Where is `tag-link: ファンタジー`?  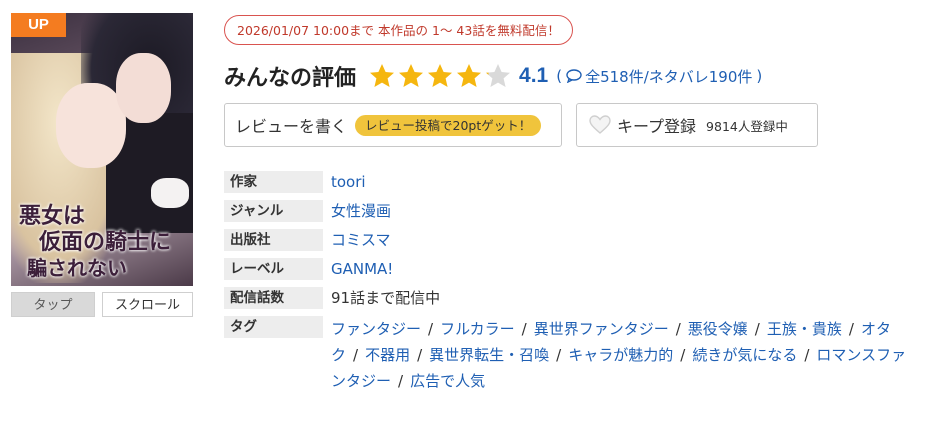
tag-link: ファンタジー is located at coordinates (376, 329).